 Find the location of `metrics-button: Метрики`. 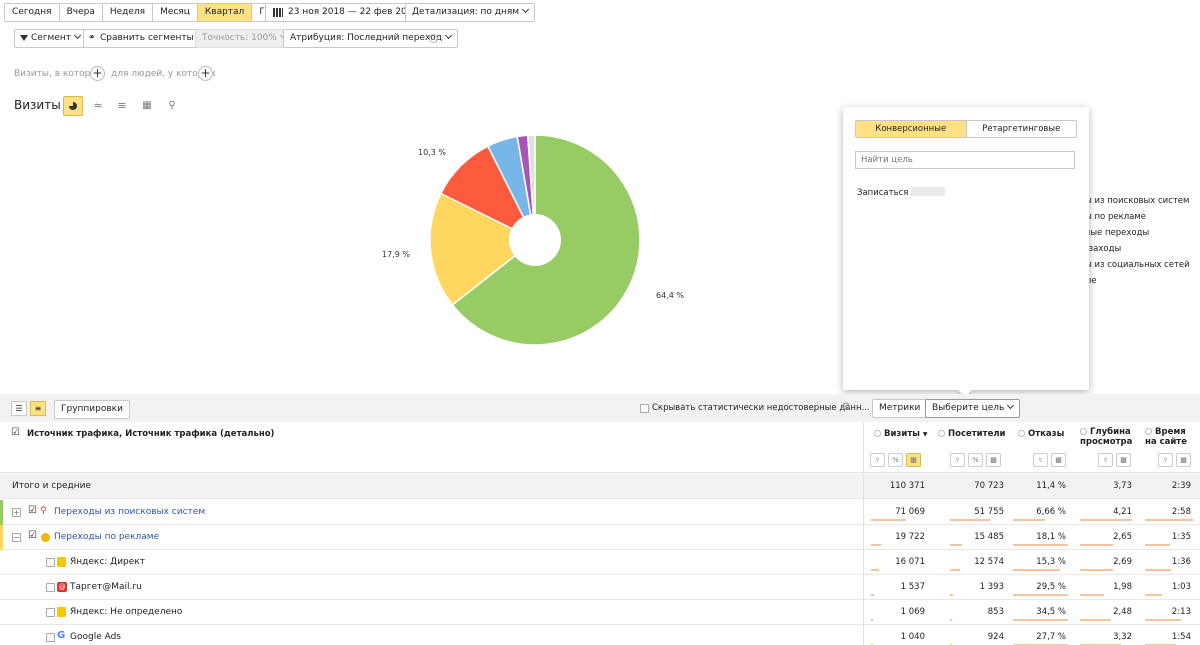

metrics-button: Метрики is located at coordinates (900, 408).